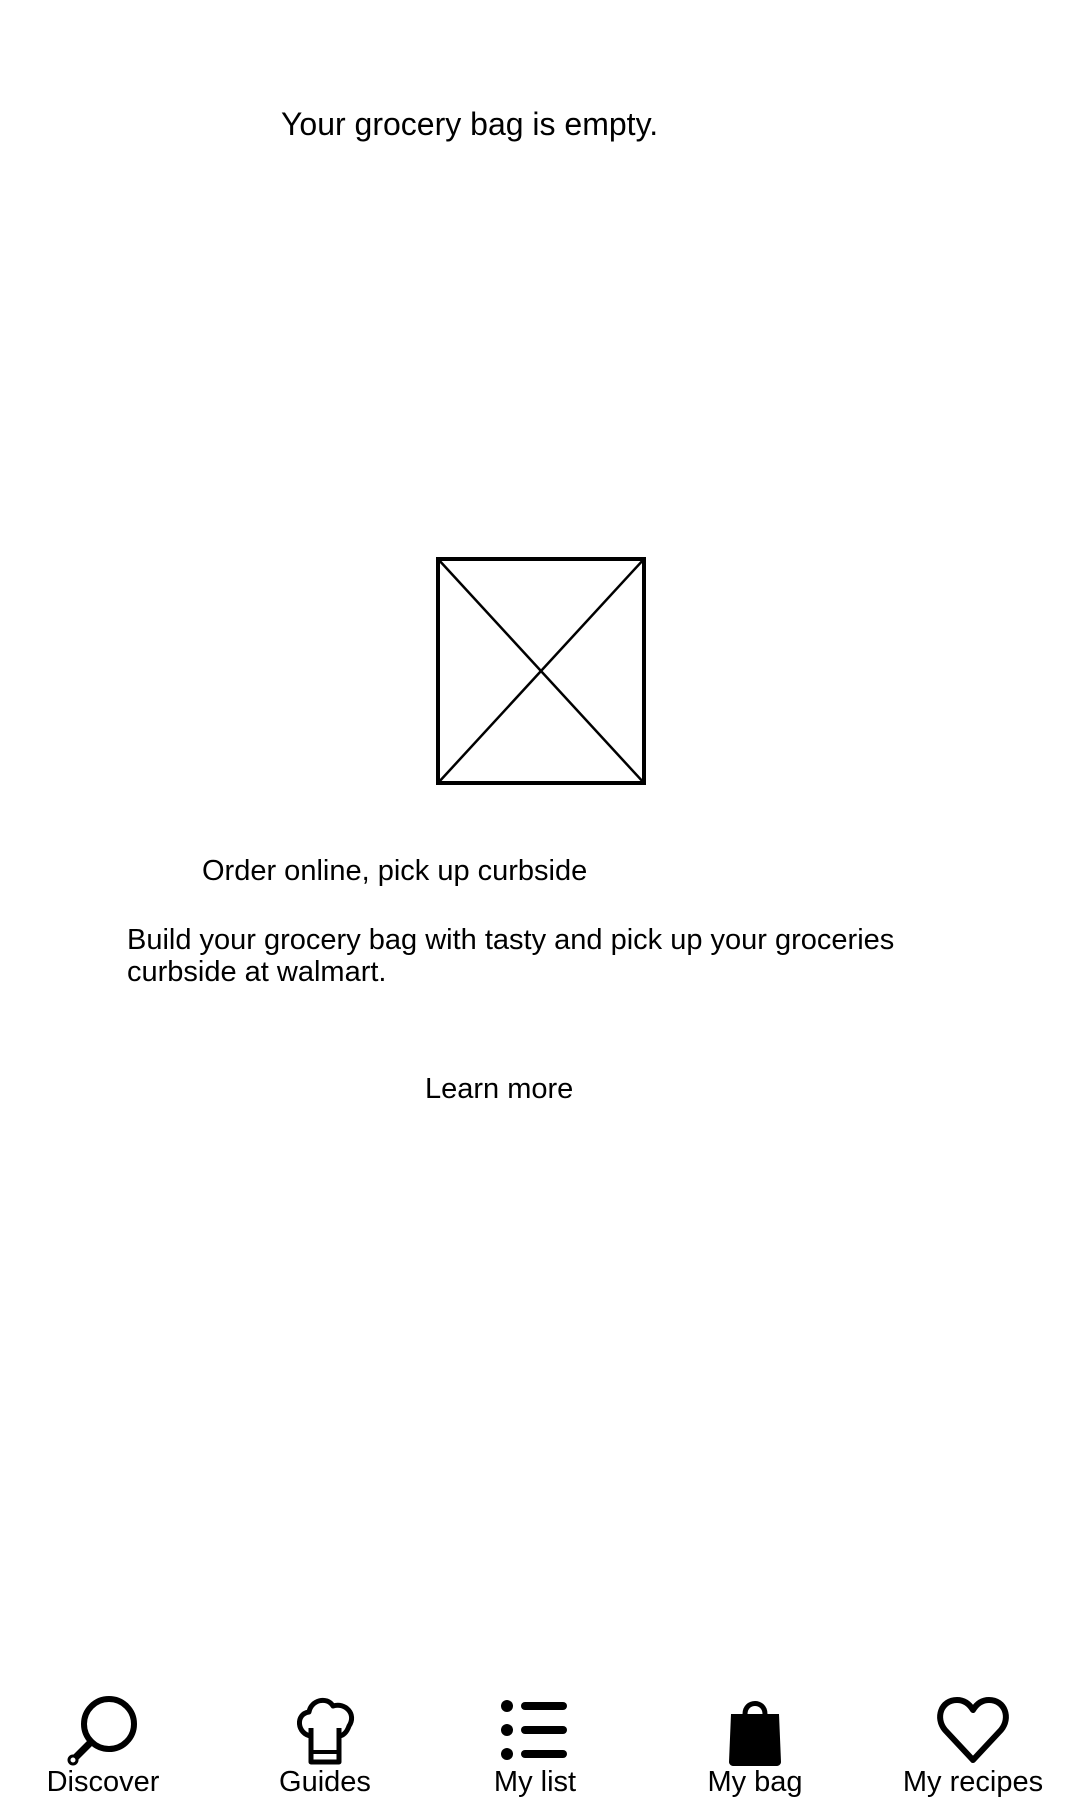  Describe the element at coordinates (103, 1782) in the screenshot. I see `nav-label-discover: Discover` at that location.